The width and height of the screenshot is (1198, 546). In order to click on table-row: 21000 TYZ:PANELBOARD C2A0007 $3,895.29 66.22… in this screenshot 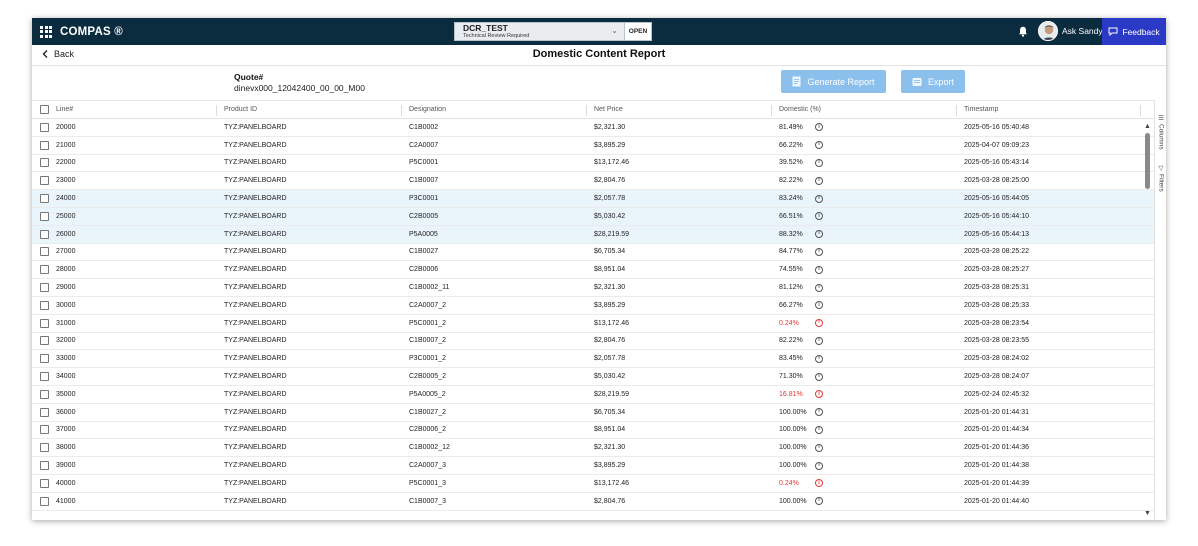, I will do `click(593, 146)`.